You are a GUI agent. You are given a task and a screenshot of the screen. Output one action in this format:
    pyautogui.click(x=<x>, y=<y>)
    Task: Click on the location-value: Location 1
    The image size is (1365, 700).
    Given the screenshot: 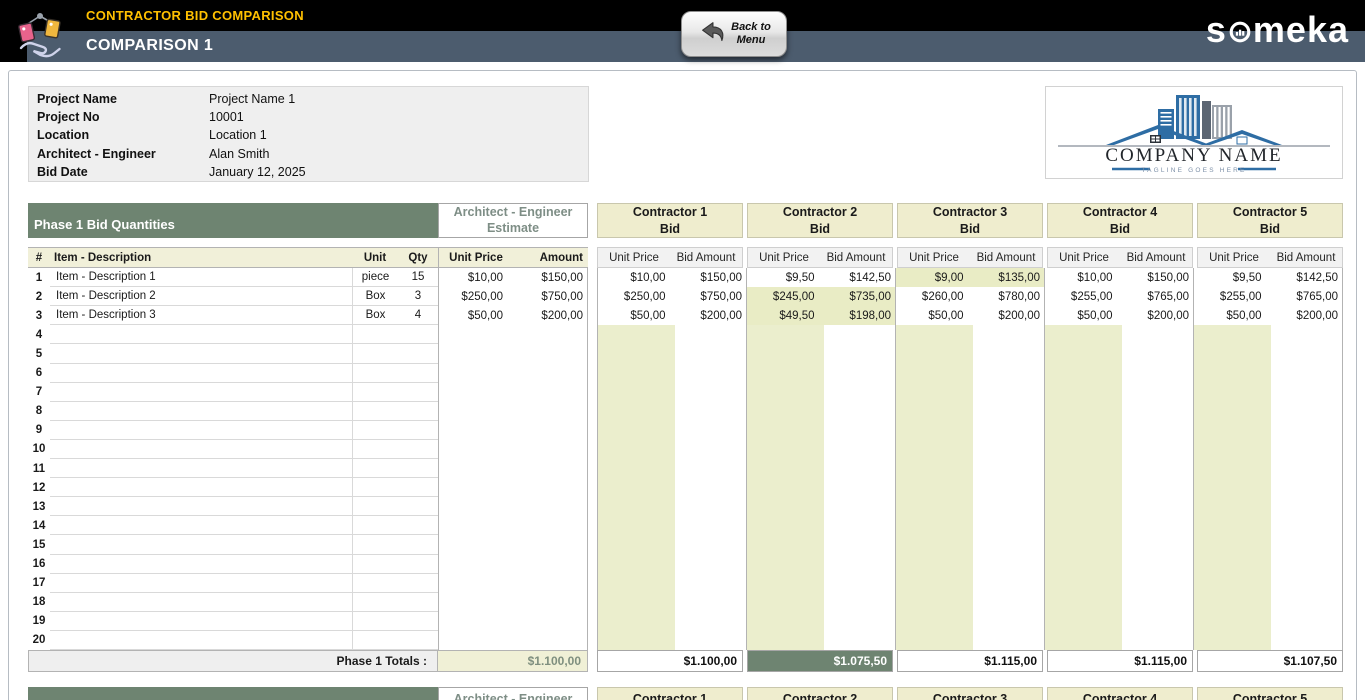 What is the action you would take?
    pyautogui.click(x=398, y=135)
    